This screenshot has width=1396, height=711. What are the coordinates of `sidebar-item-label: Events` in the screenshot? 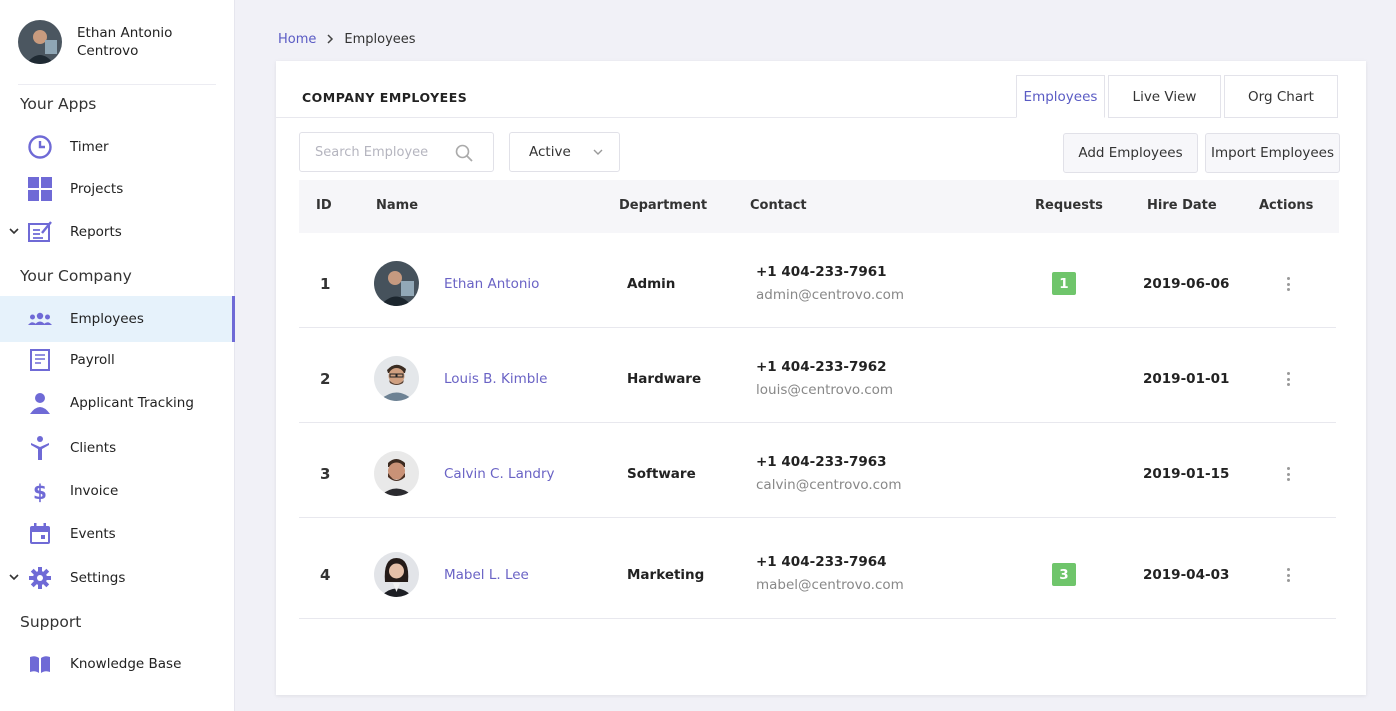 It's located at (93, 534).